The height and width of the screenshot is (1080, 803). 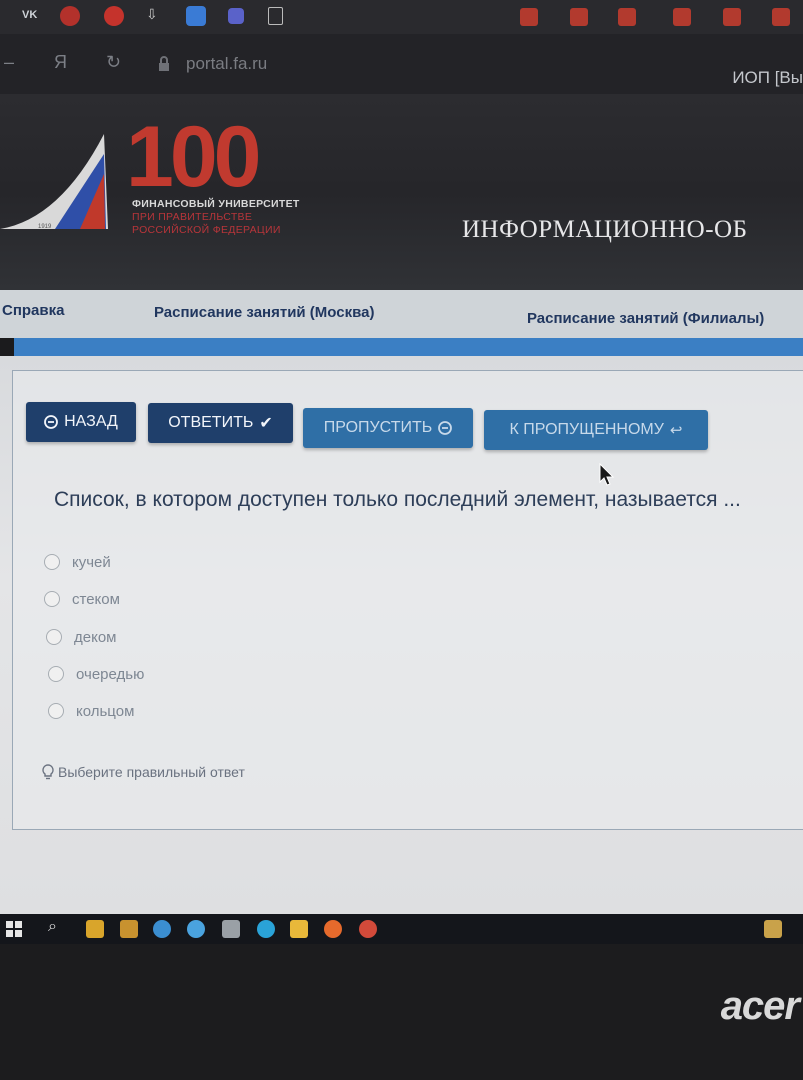 I want to click on address-bar: – Я ↻ portal.fa.ru ИОП [Вы, so click(x=401, y=64).